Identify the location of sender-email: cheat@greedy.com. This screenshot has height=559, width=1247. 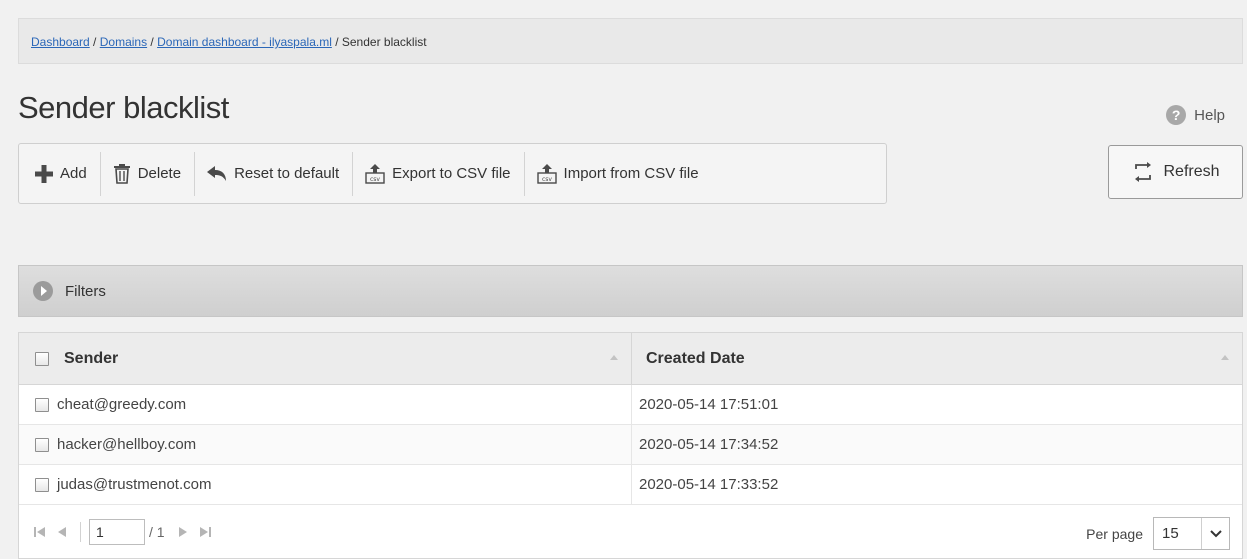
(122, 404).